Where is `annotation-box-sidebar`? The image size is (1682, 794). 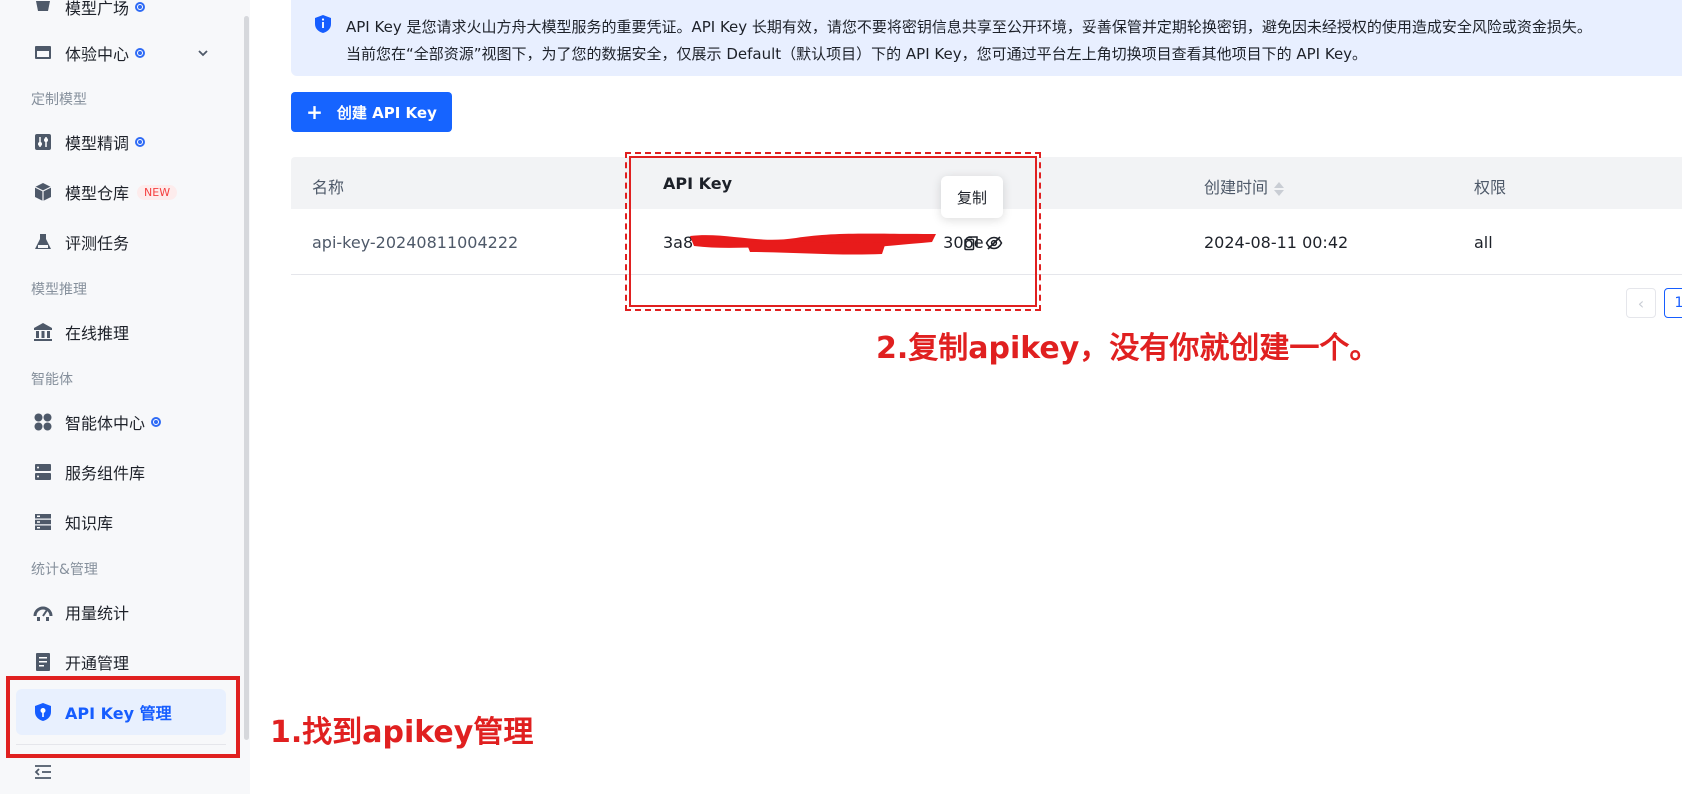 annotation-box-sidebar is located at coordinates (123, 717).